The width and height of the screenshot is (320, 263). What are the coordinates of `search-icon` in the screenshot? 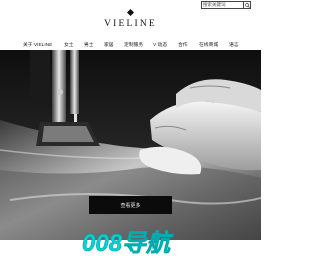 It's located at (247, 5).